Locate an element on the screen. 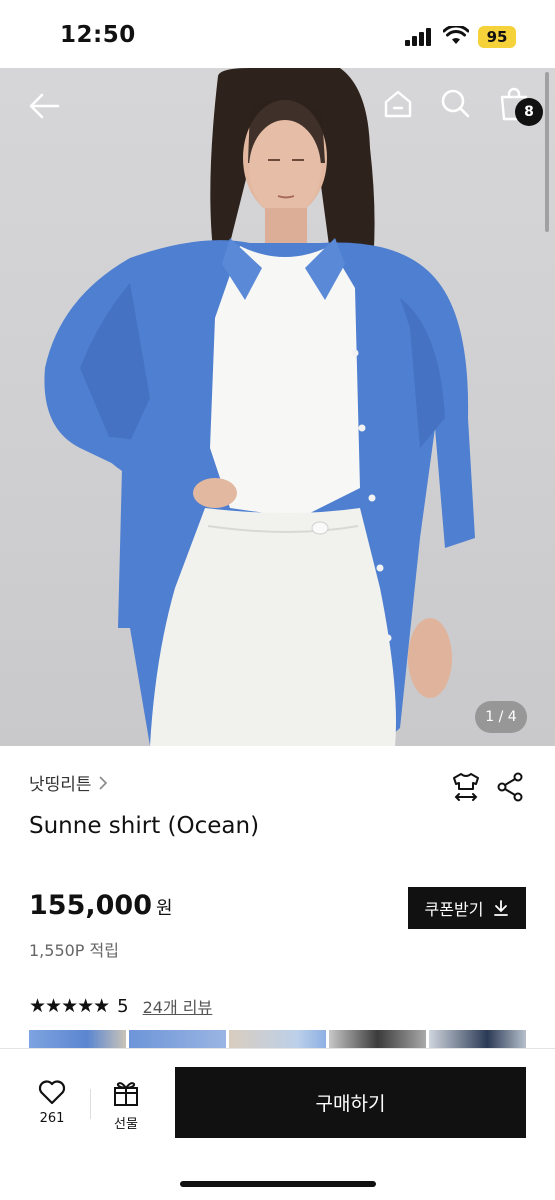 The width and height of the screenshot is (555, 1200). search-button is located at coordinates (455, 103).